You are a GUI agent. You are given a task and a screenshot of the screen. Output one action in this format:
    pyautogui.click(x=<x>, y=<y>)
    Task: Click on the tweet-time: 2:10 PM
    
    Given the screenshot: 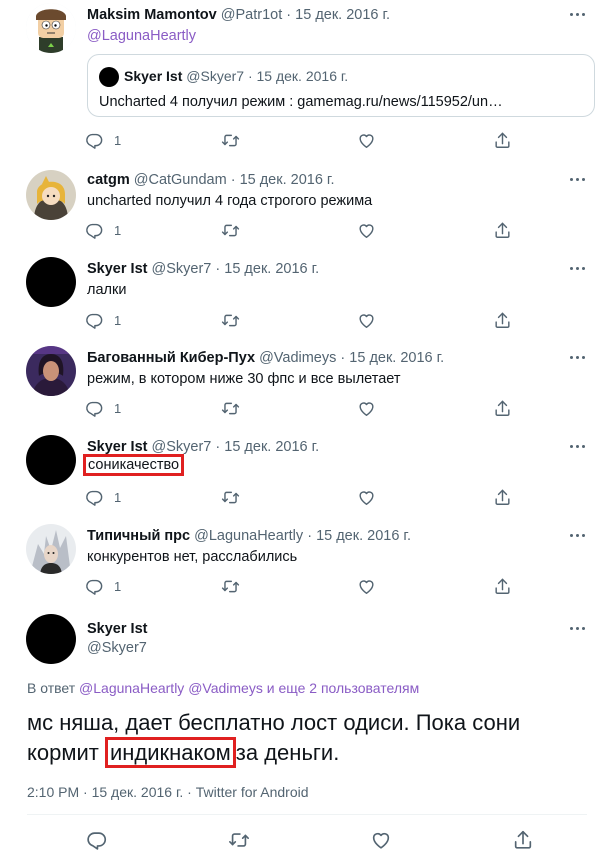 What is the action you would take?
    pyautogui.click(x=53, y=792)
    